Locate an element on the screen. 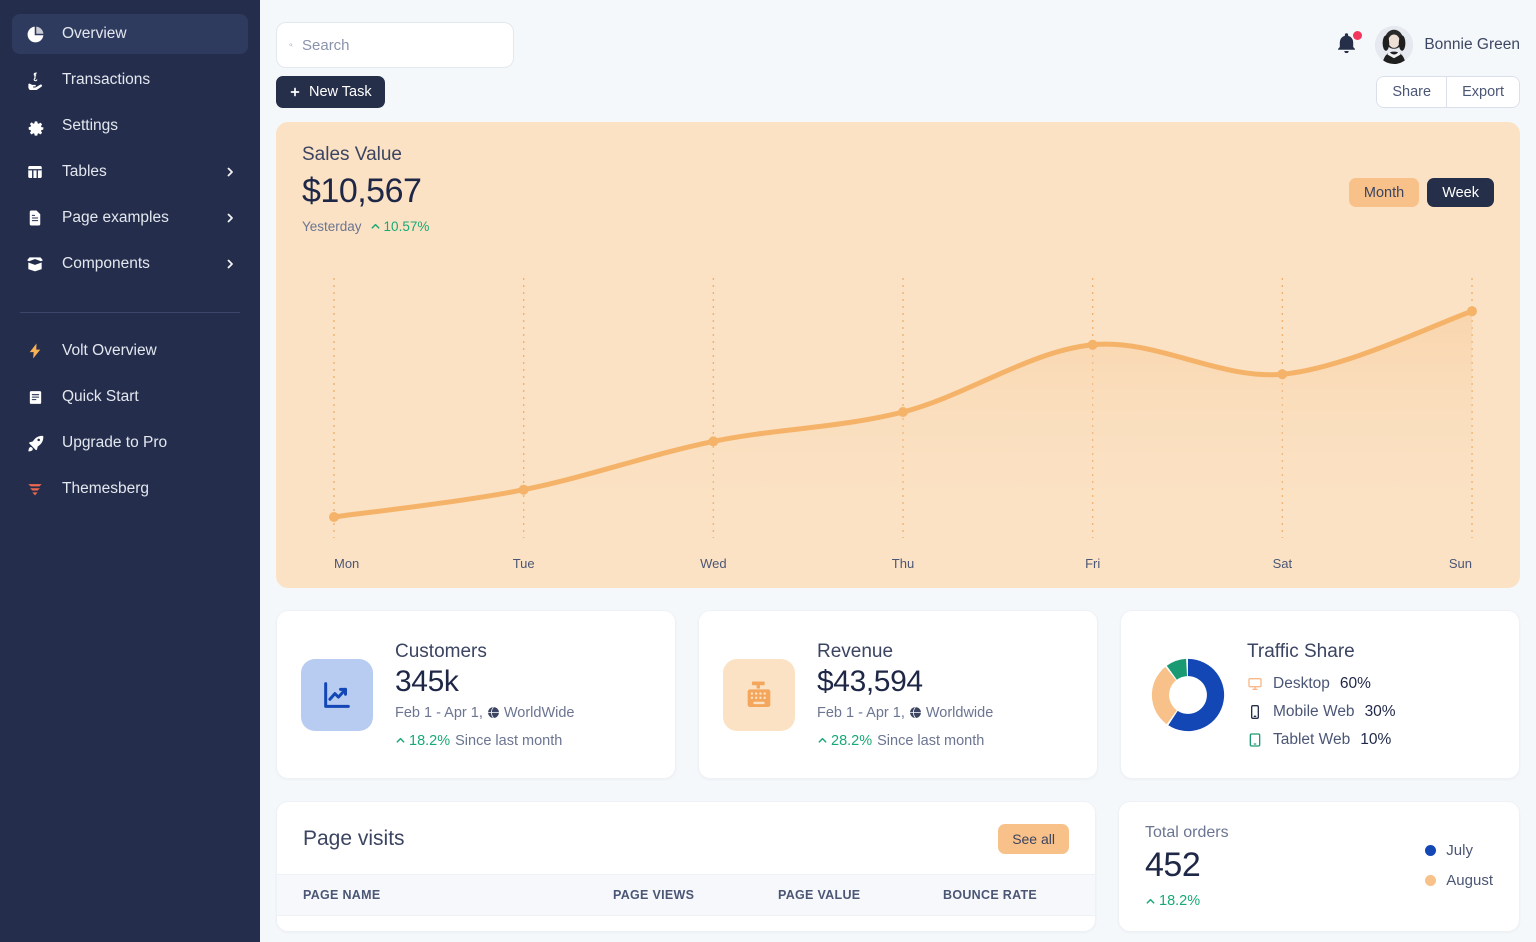 This screenshot has width=1536, height=942. search-box is located at coordinates (395, 45).